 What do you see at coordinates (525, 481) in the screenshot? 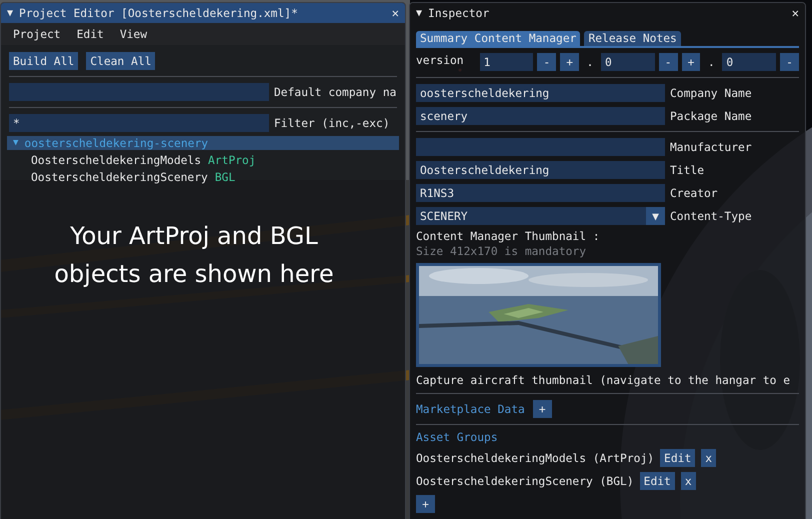
I see `asset-group-name: OosterscheldekeringScenery (BGL)` at bounding box center [525, 481].